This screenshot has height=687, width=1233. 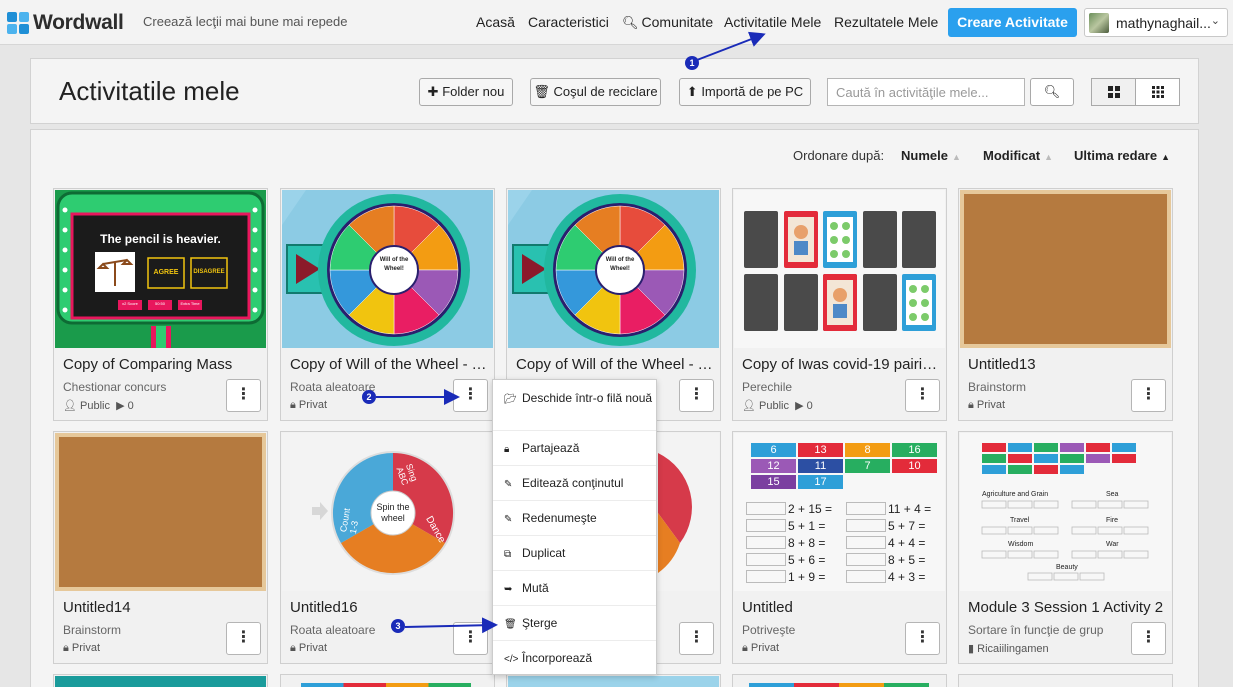 What do you see at coordinates (369, 397) in the screenshot?
I see `annotation-badge: 2` at bounding box center [369, 397].